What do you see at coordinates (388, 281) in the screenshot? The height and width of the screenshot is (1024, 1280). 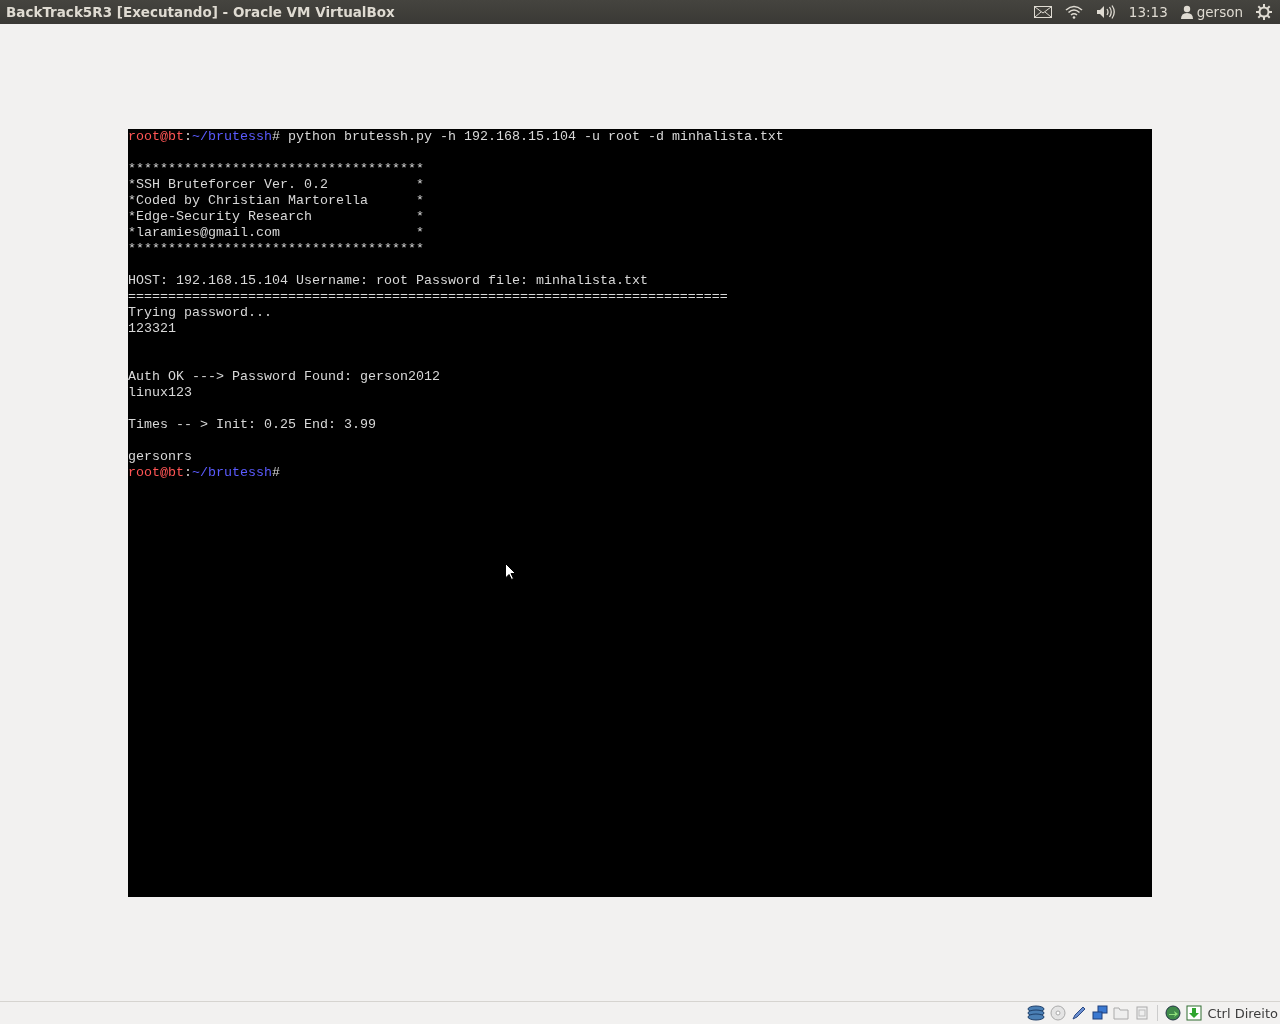 I see `terminal-output-line: HOST: 192.168.15.104 Username: root Password file: minhalista.txt` at bounding box center [388, 281].